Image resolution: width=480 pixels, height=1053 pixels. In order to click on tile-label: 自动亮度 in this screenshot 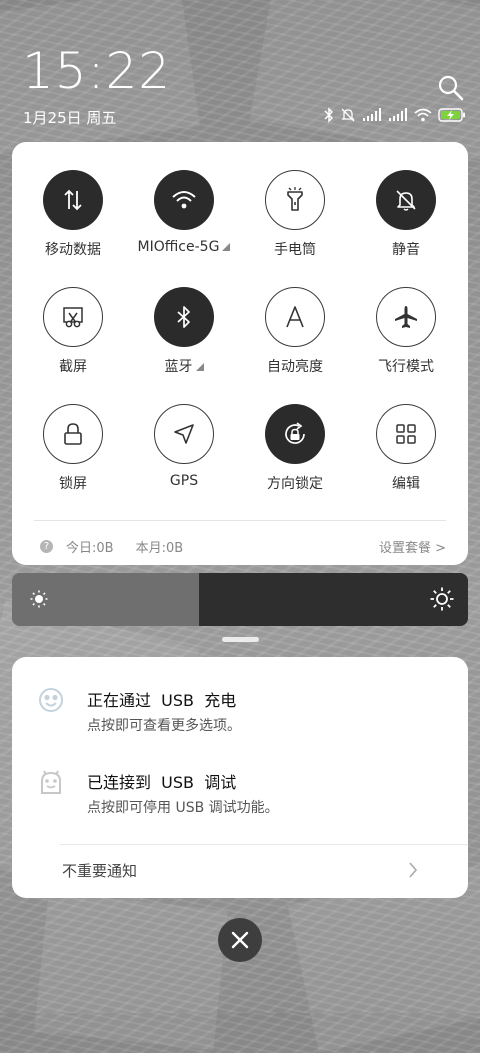, I will do `click(295, 367)`.